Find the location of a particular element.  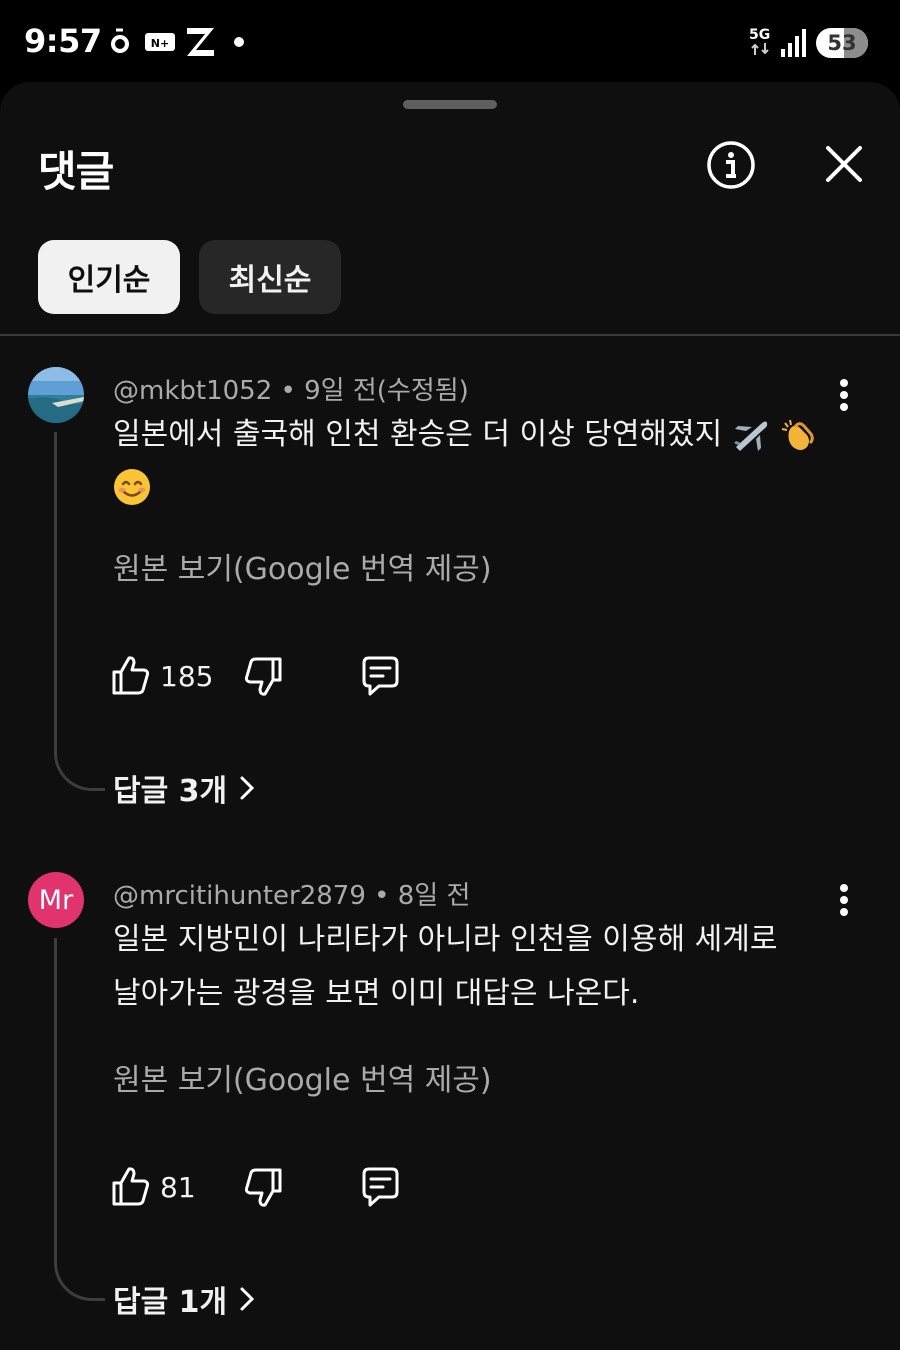

comment-text-line: 일본 지방민이 나리타가 아니라 인천을 이용해 세계로 is located at coordinates (445, 939).